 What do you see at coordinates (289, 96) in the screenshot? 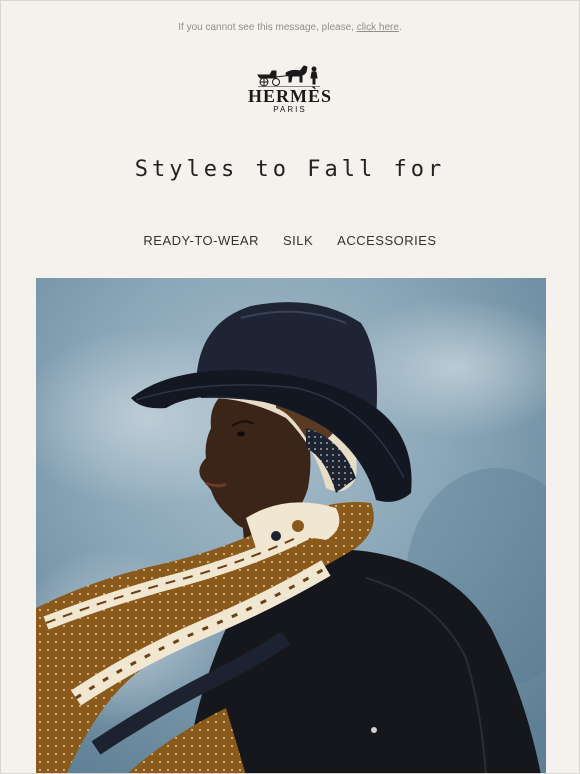
I see `brand-name: HERMÈS` at bounding box center [289, 96].